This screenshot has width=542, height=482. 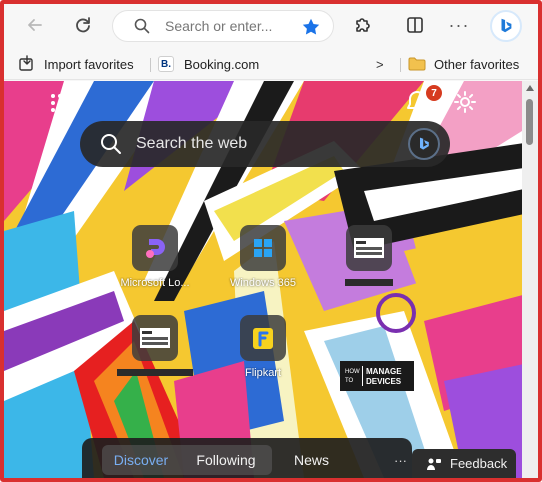 I want to click on refresh-button, so click(x=83, y=25).